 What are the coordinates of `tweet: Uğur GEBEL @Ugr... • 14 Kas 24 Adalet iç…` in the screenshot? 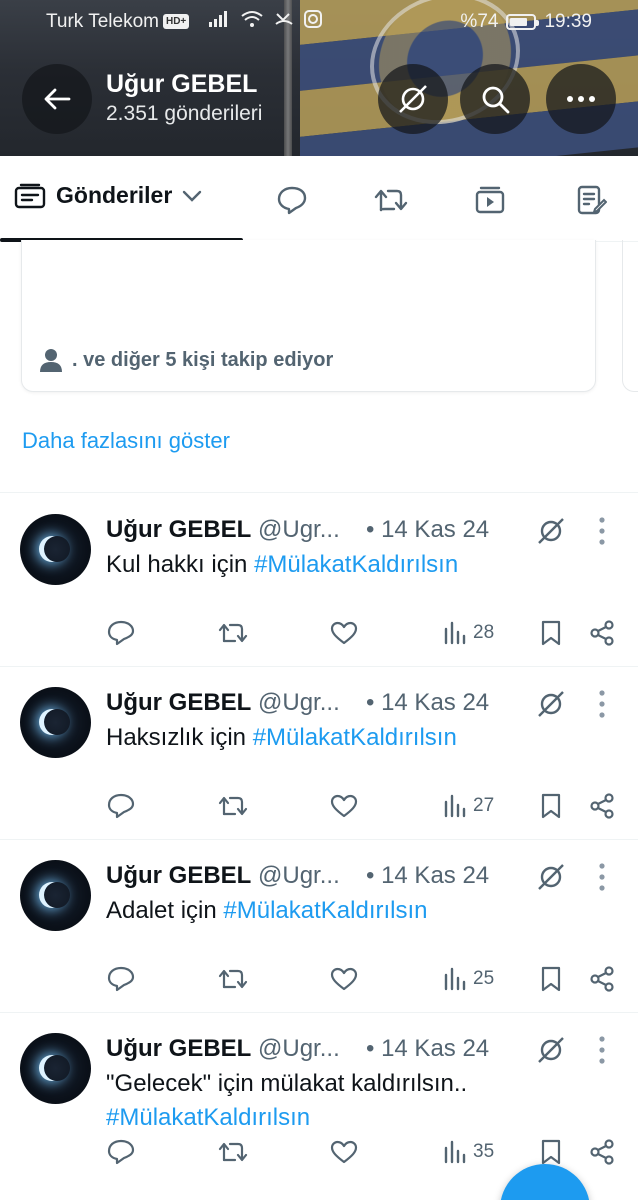 It's located at (319, 926).